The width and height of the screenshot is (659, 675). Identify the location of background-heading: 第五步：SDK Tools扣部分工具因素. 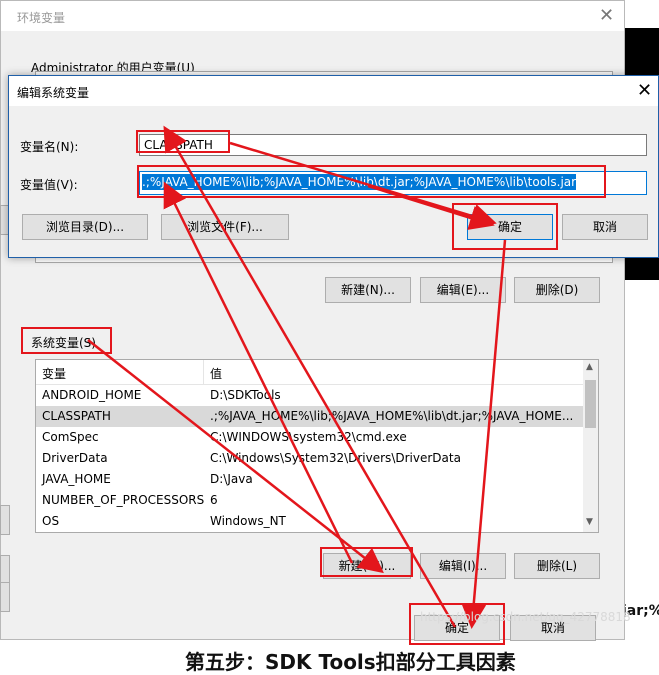
(350, 662).